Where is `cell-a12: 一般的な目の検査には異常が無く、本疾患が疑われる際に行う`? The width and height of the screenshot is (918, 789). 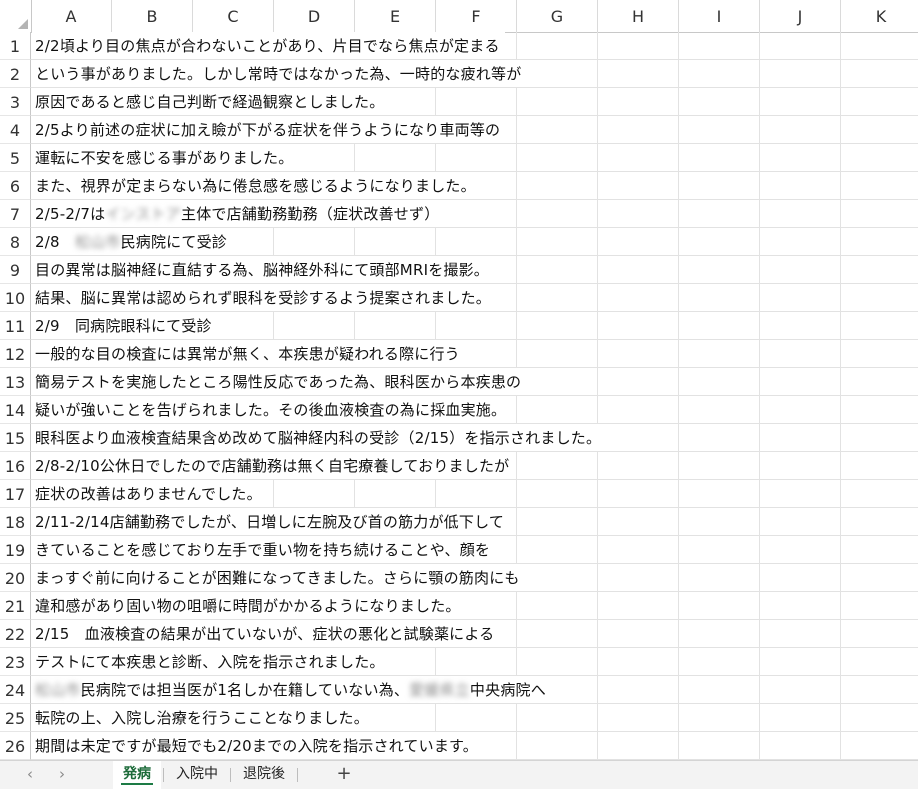 cell-a12: 一般的な目の検査には異常が無く、本疾患が疑われる際に行う is located at coordinates (247, 354).